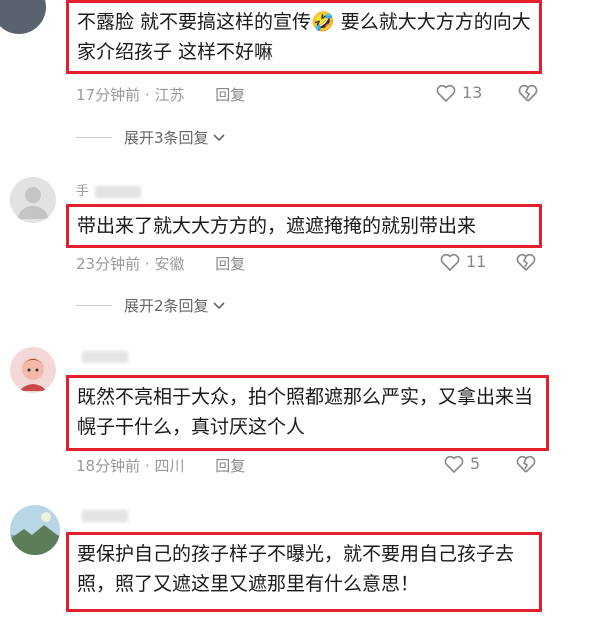 Image resolution: width=600 pixels, height=619 pixels. What do you see at coordinates (166, 138) in the screenshot?
I see `expand-replies-label: 展开3条回复` at bounding box center [166, 138].